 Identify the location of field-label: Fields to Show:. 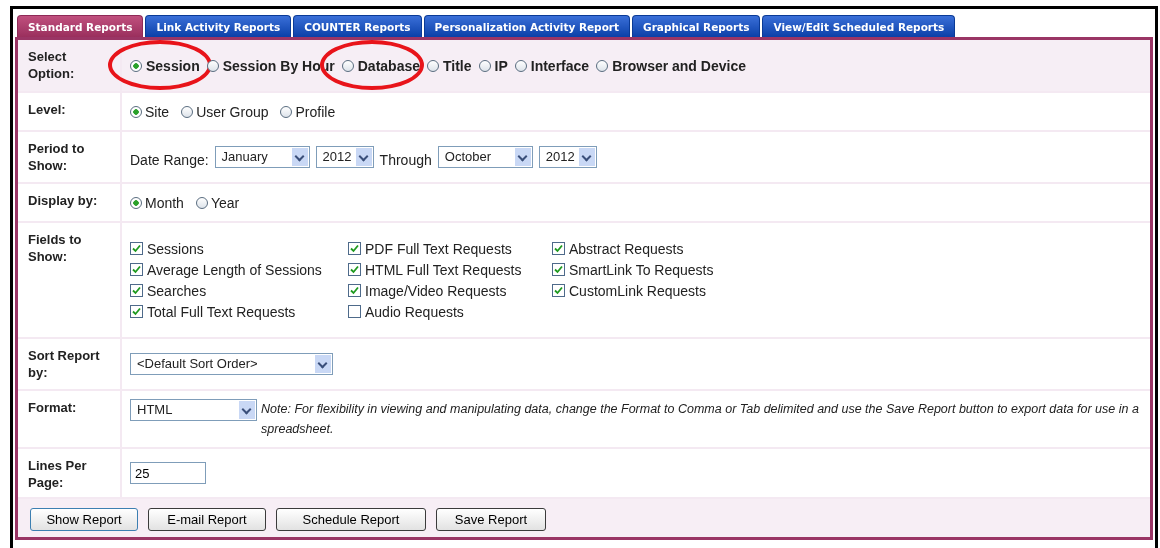
(55, 248).